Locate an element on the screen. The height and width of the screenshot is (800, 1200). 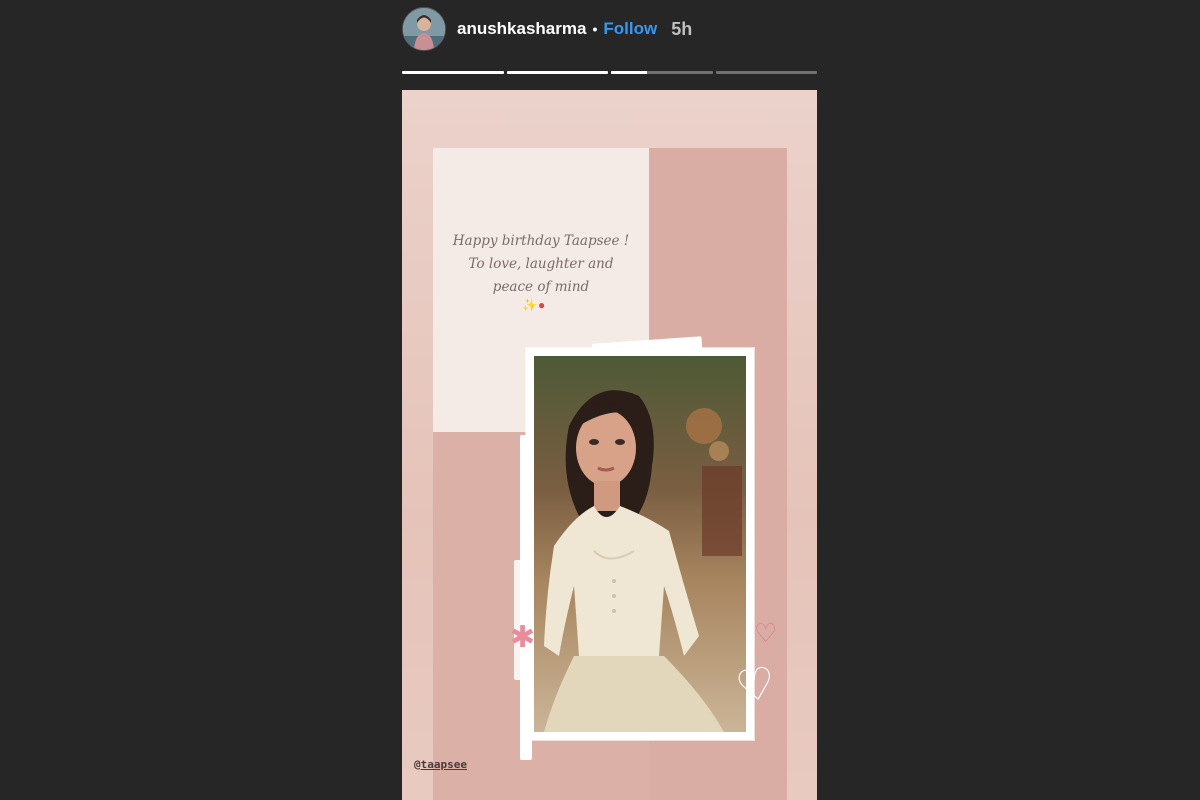
sparkles-emoji: ✨ is located at coordinates (530, 305).